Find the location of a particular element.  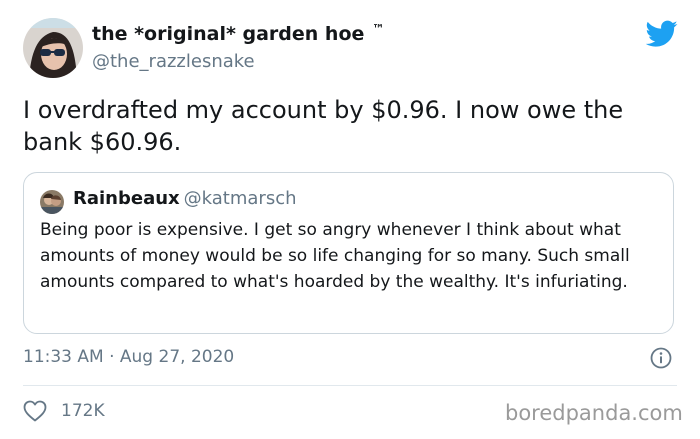

avatar-image is located at coordinates (53, 48).